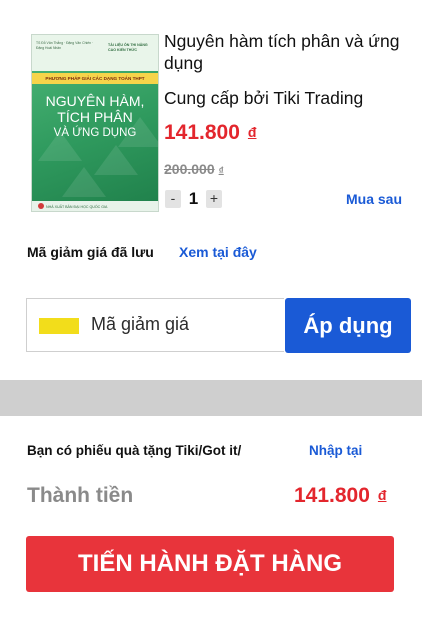 The width and height of the screenshot is (422, 634). I want to click on cover-ribbon: PHƯƠNG PHÁP GIẢI CÁC DẠNG TOÁN THPT, so click(95, 78).